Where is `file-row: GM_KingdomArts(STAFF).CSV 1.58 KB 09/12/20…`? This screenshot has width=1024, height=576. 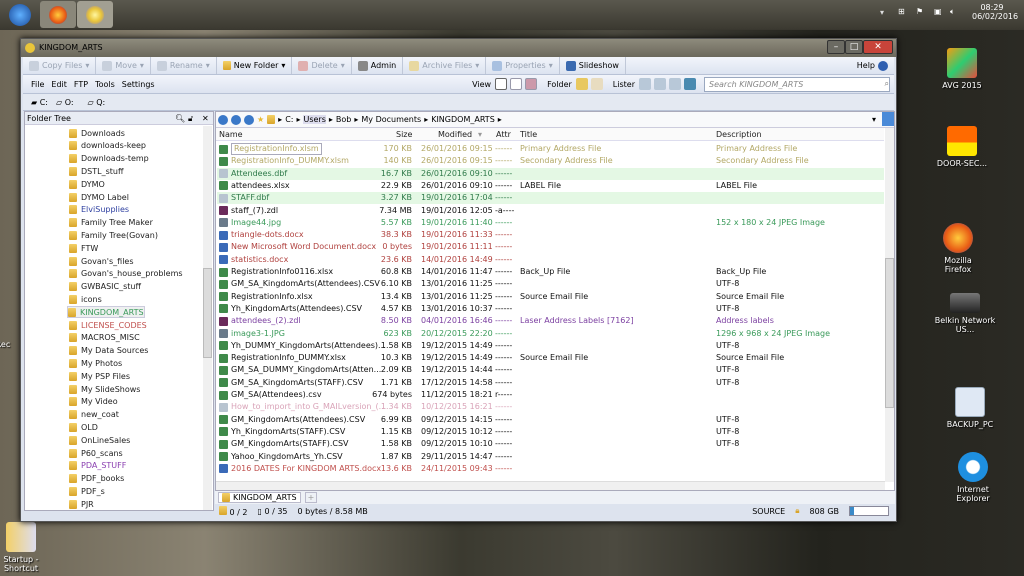
file-row: GM_KingdomArts(STAFF).CSV 1.58 KB 09/12/20… is located at coordinates (550, 444).